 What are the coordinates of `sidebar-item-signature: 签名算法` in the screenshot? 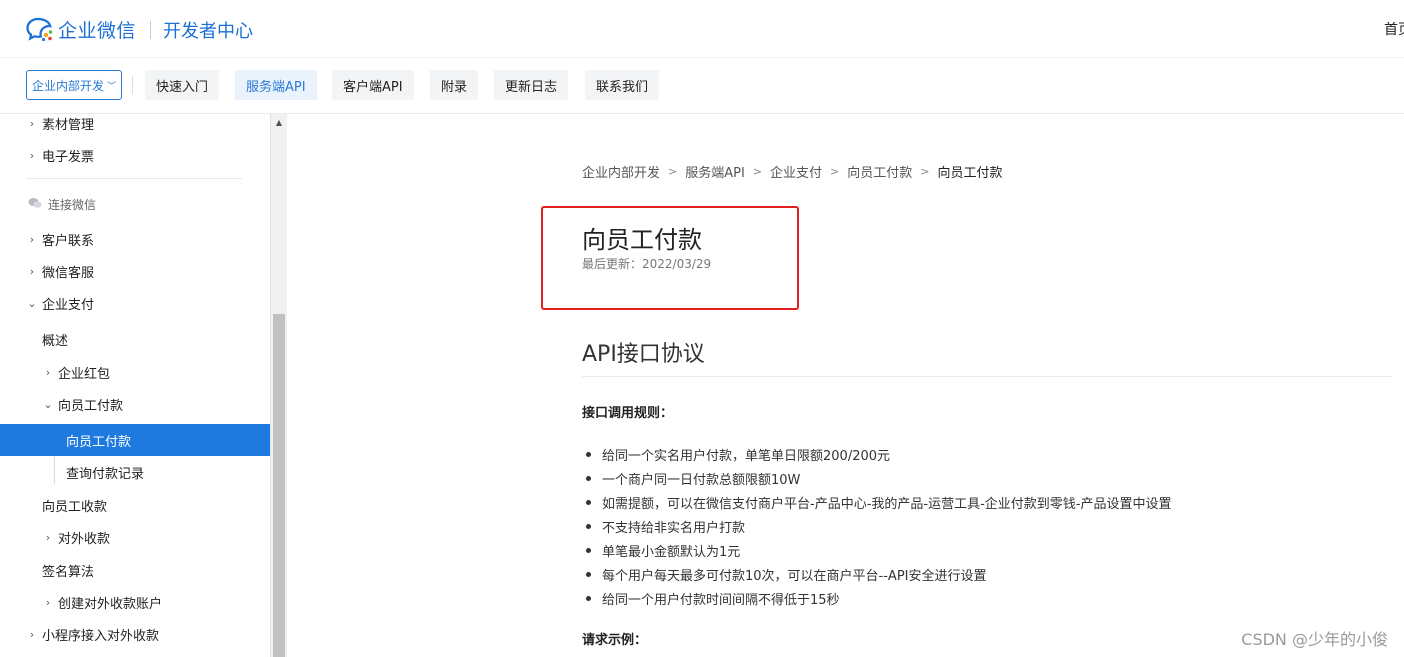 It's located at (135, 570).